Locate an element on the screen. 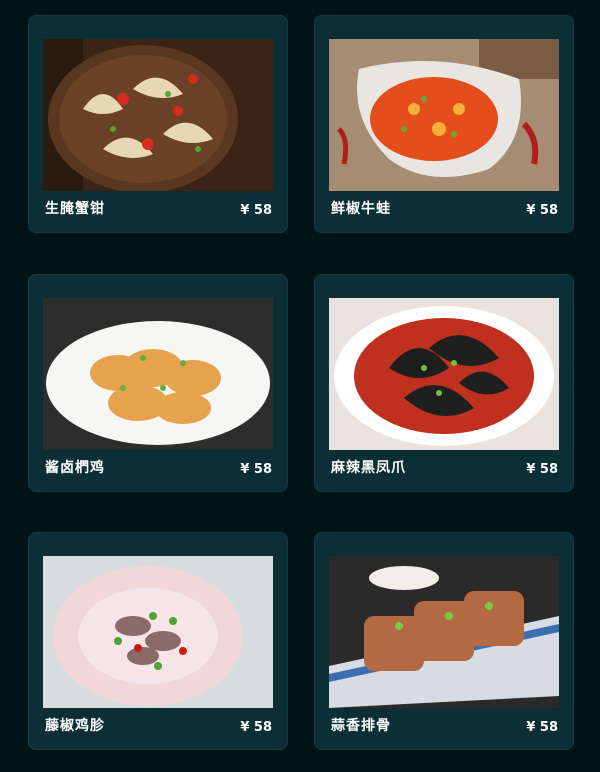 This screenshot has width=600, height=772. dish-name: 蒜香排骨 is located at coordinates (361, 726).